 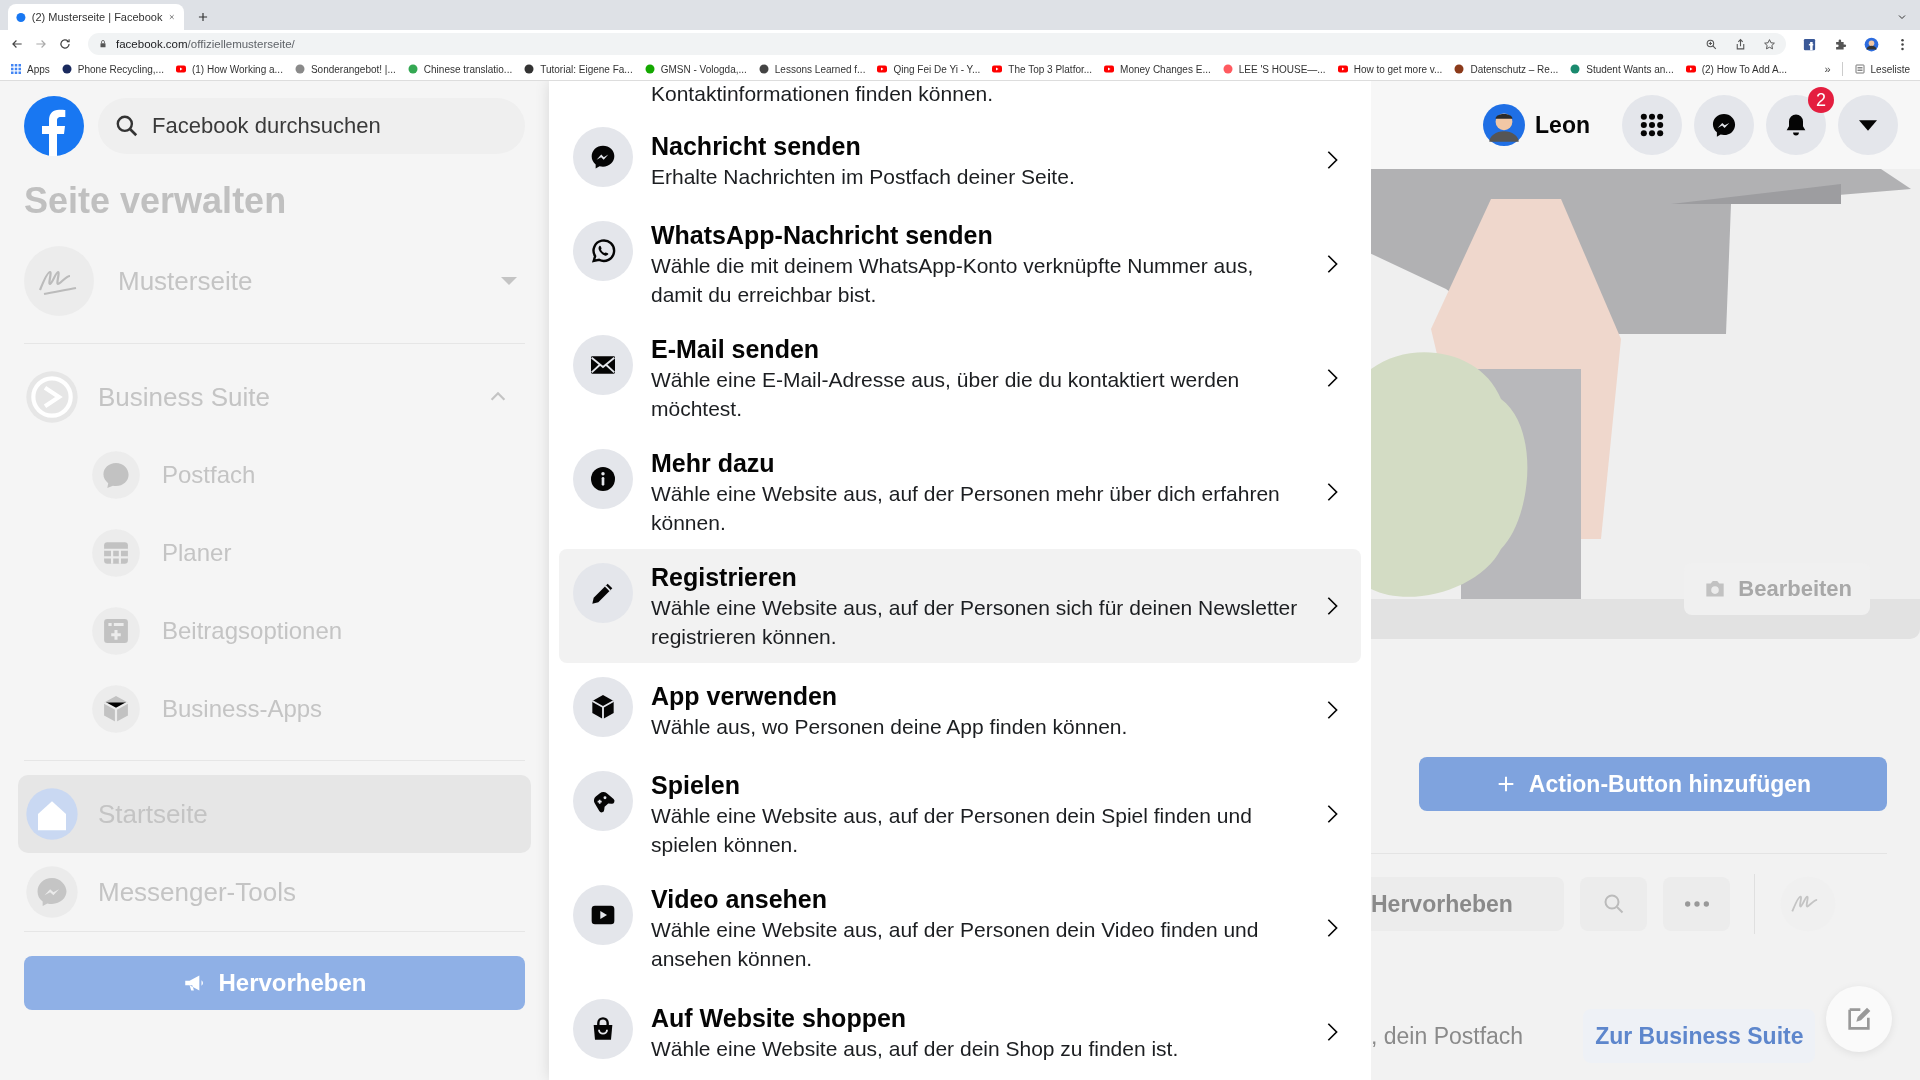 I want to click on action-option: Mehr dazu Wähle eine Website aus, auf der Personen mehr über dich erfahren können., so click(x=960, y=492).